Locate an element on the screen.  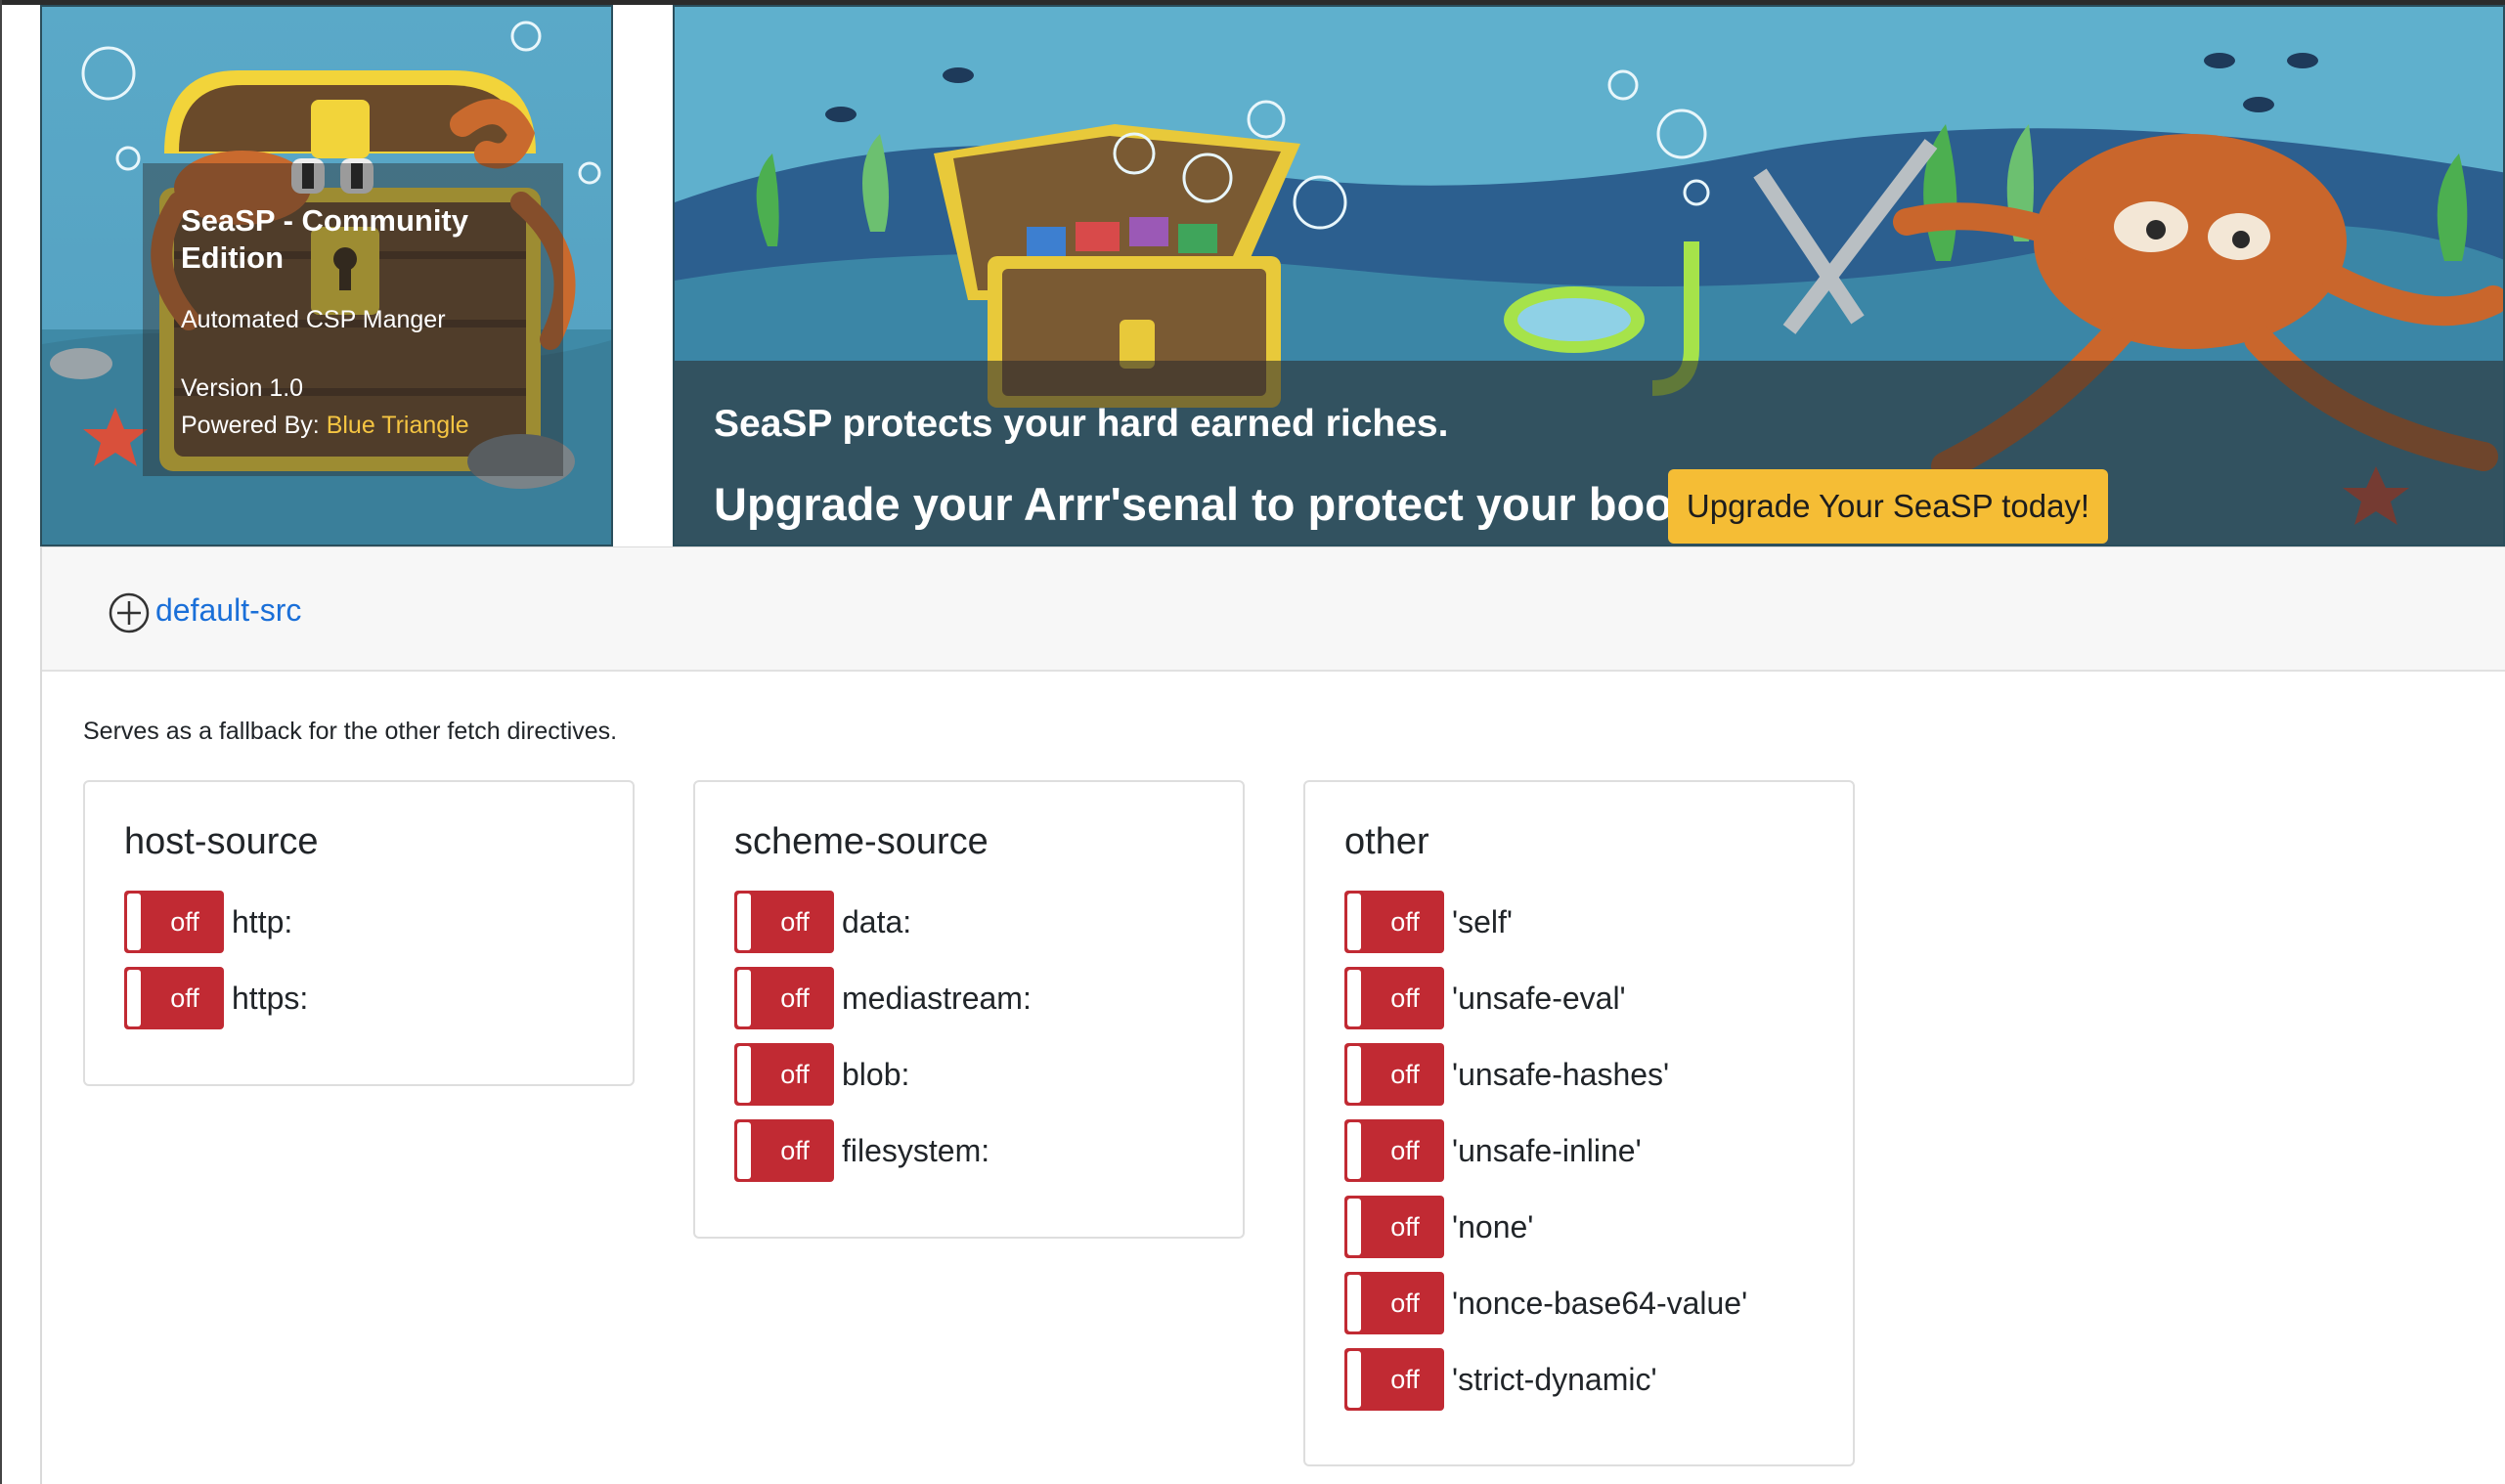
source-label: 'self' is located at coordinates (1483, 921).